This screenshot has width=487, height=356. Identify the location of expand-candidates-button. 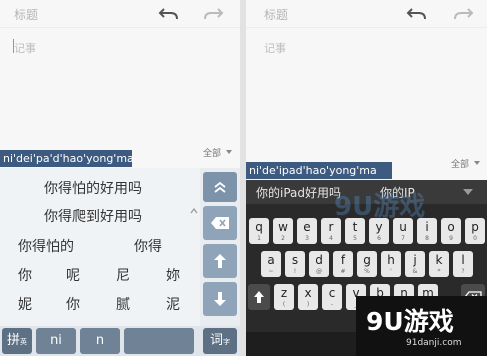
(220, 187).